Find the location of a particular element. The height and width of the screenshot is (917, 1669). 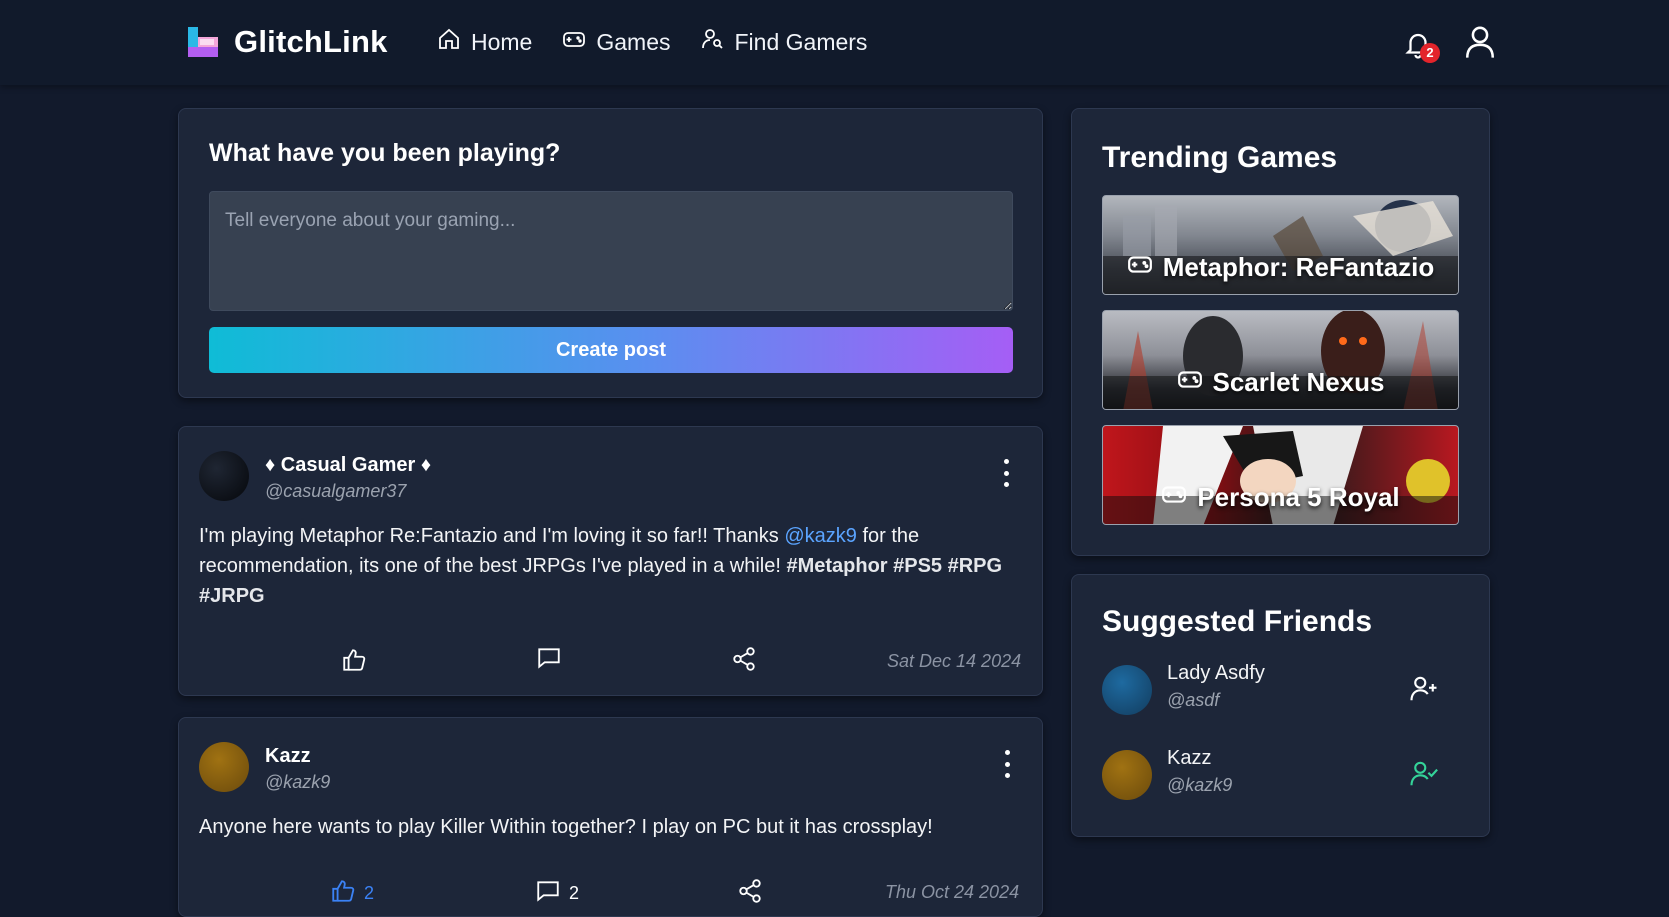

suggested-friends-title: Suggested Friends is located at coordinates (1237, 621).